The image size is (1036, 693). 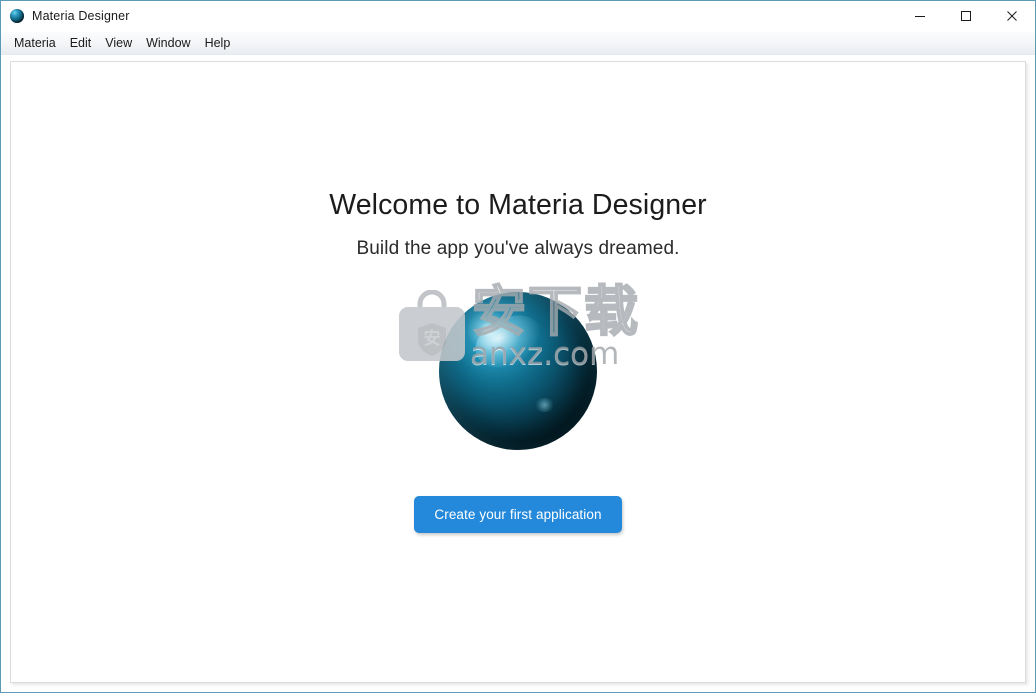 I want to click on minimize-button, so click(x=920, y=16).